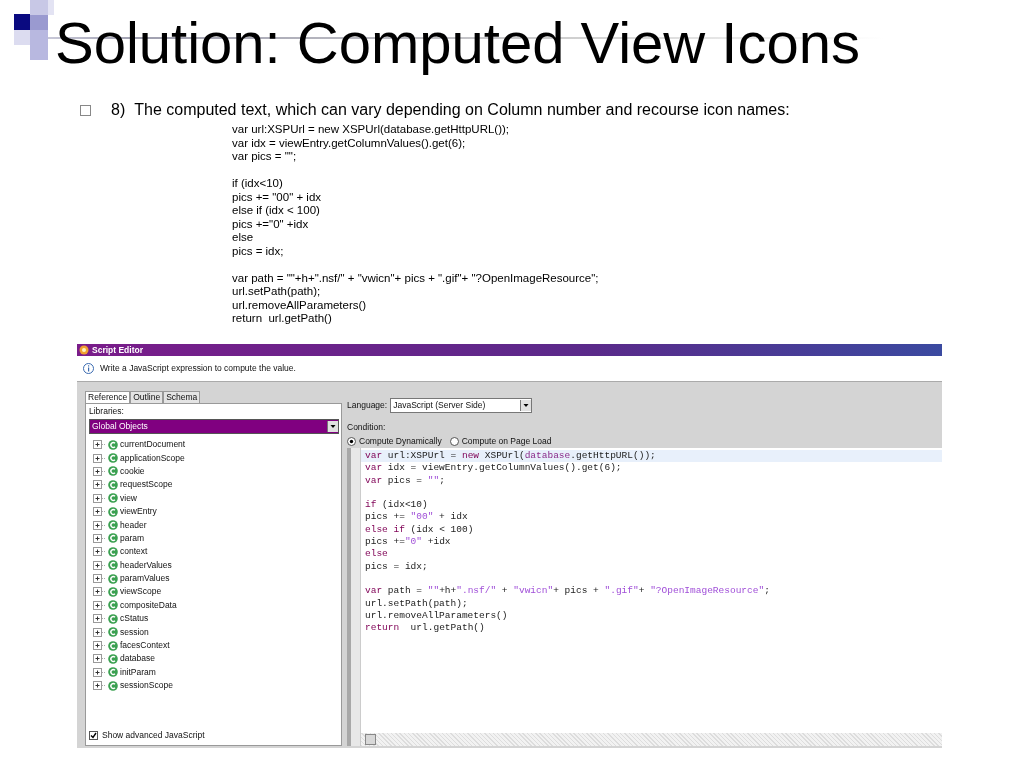 The height and width of the screenshot is (768, 1024). Describe the element at coordinates (332, 426) in the screenshot. I see `caret-icon` at that location.